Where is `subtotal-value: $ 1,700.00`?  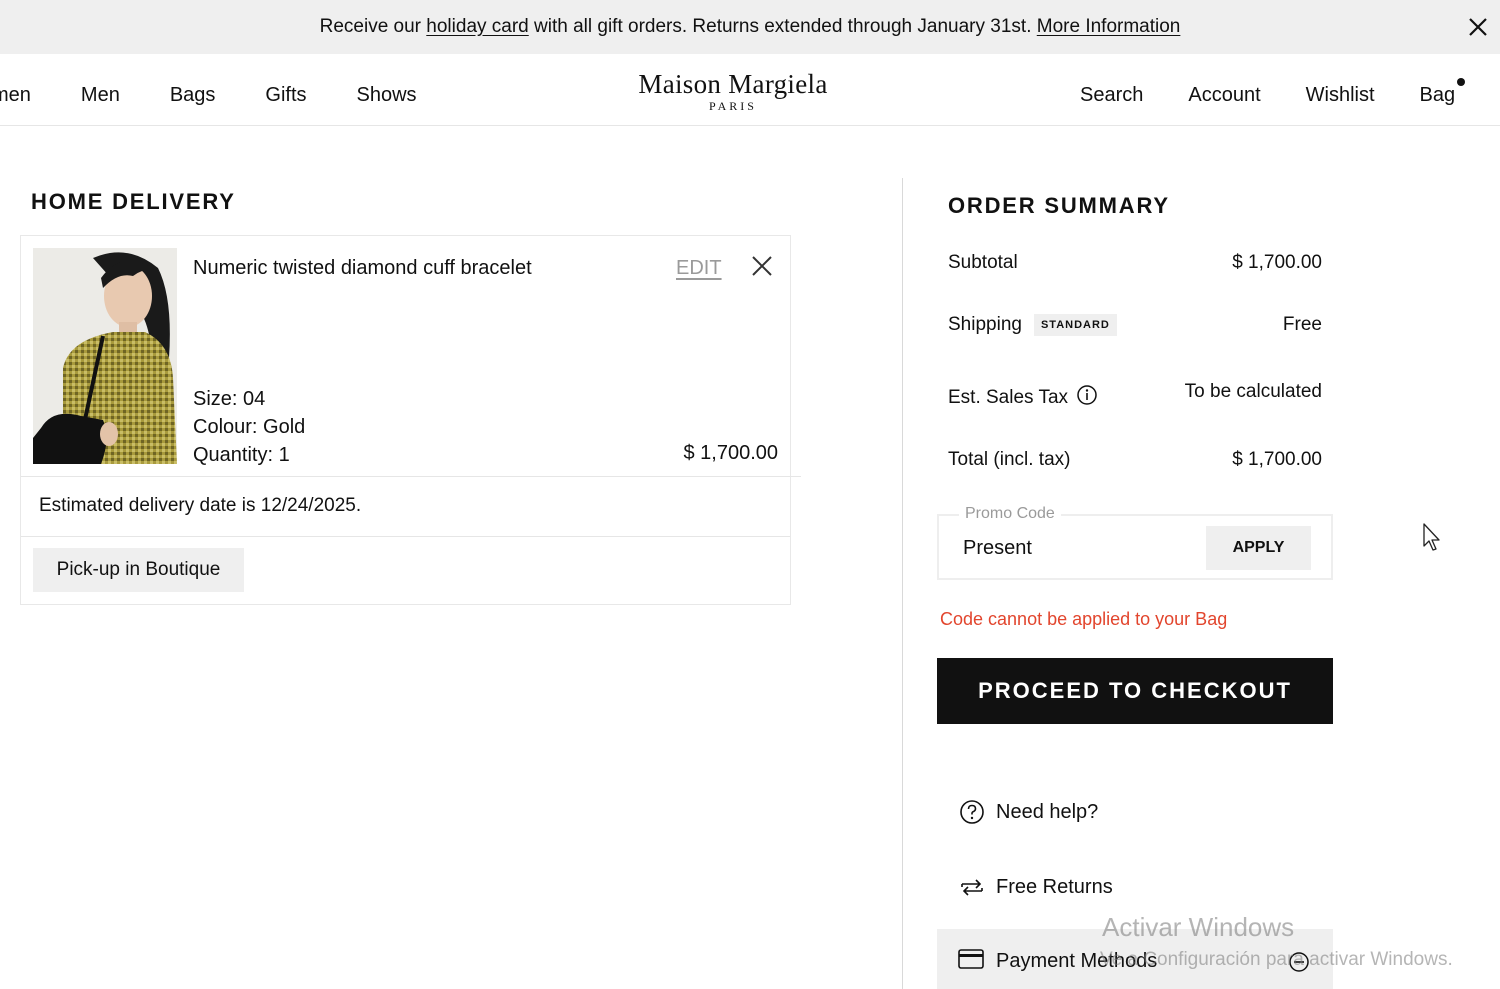
subtotal-value: $ 1,700.00 is located at coordinates (1277, 262).